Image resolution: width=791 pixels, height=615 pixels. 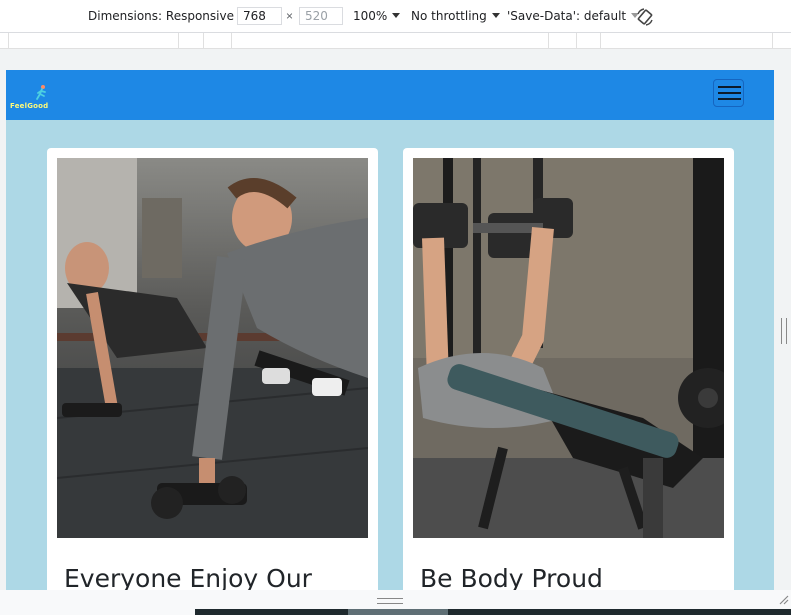 What do you see at coordinates (259, 16) in the screenshot?
I see `width-input: 768` at bounding box center [259, 16].